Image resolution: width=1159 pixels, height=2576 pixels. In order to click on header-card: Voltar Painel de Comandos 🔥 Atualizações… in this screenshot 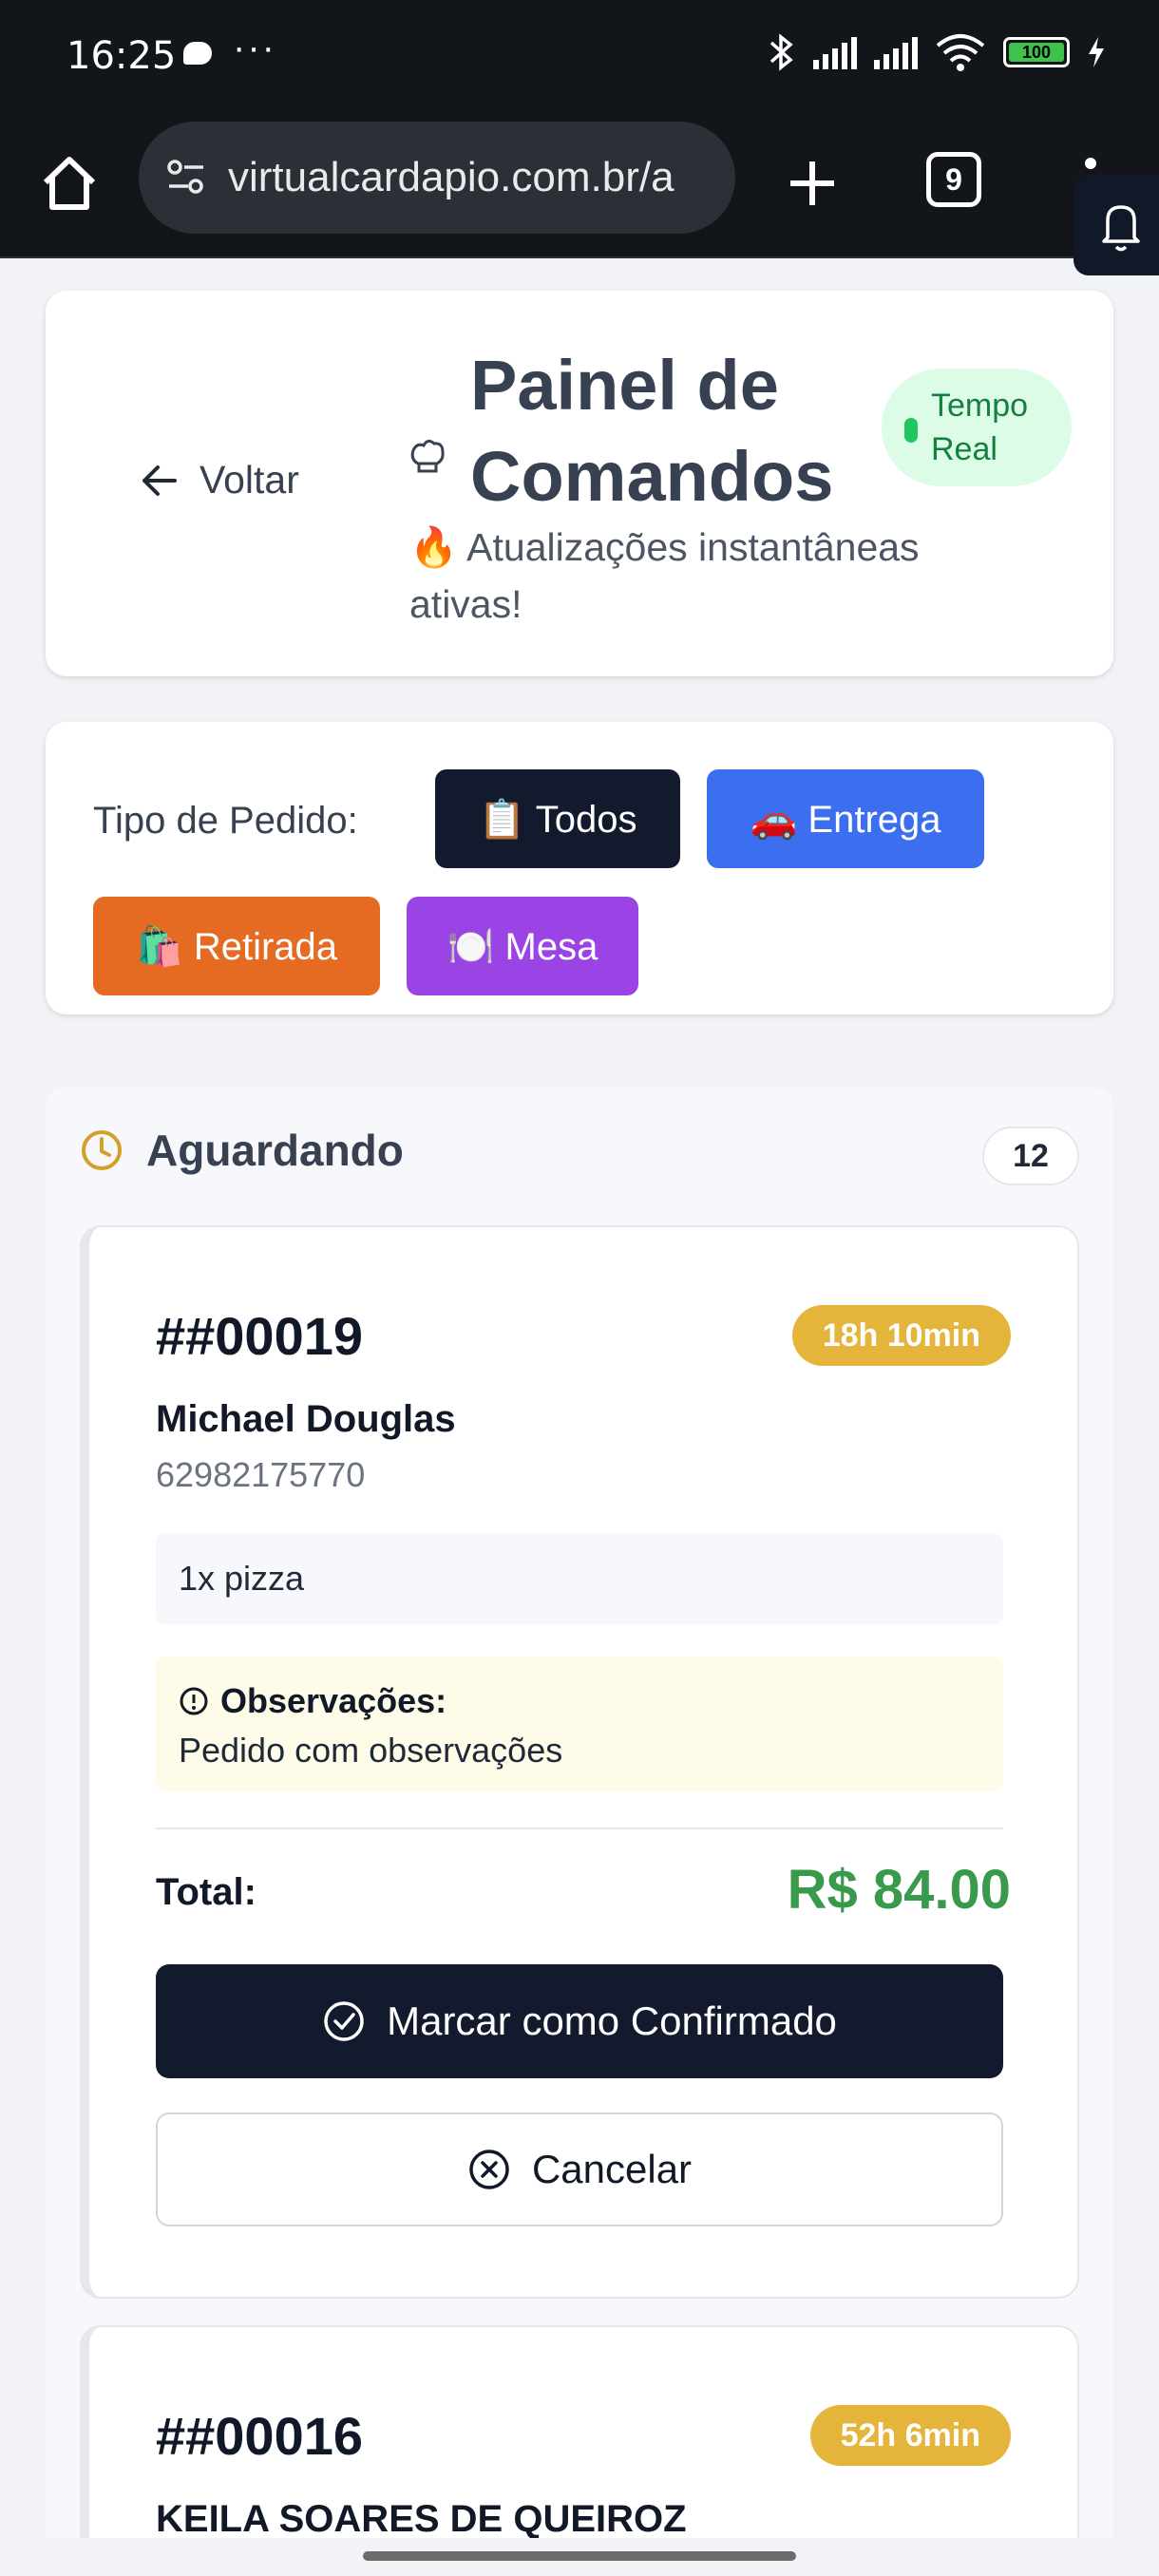, I will do `click(579, 483)`.